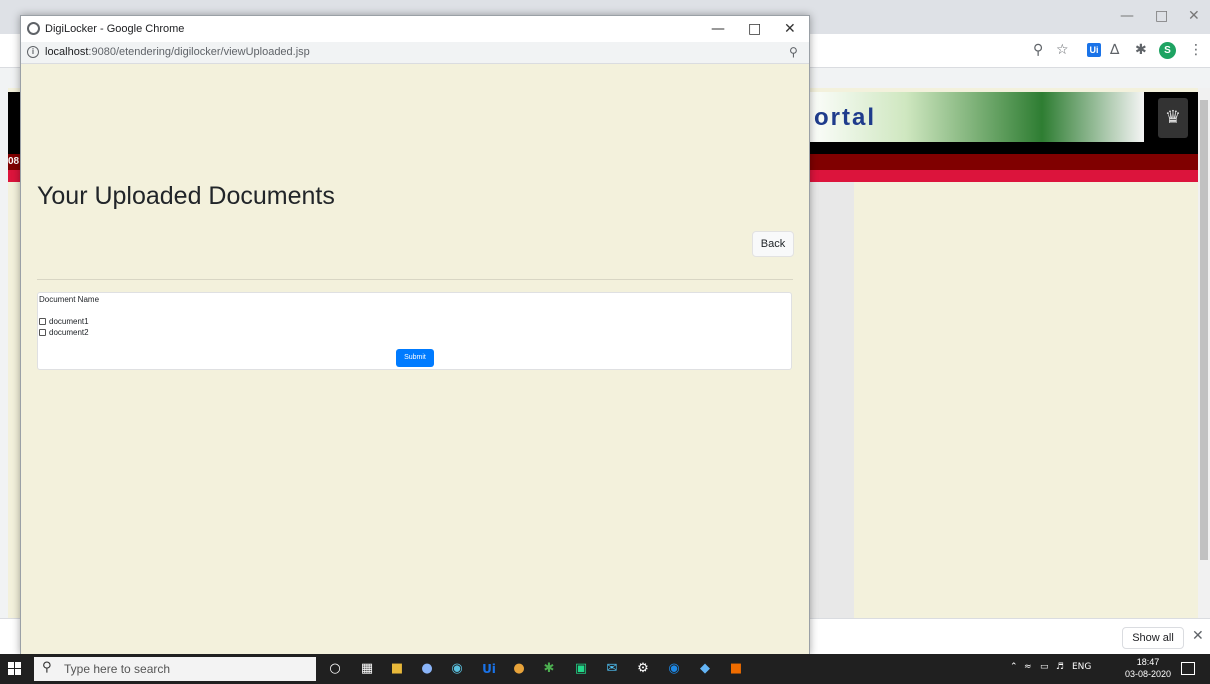 This screenshot has width=1210, height=684. Describe the element at coordinates (1038, 50) in the screenshot. I see `zoom-icon: ⚲` at that location.